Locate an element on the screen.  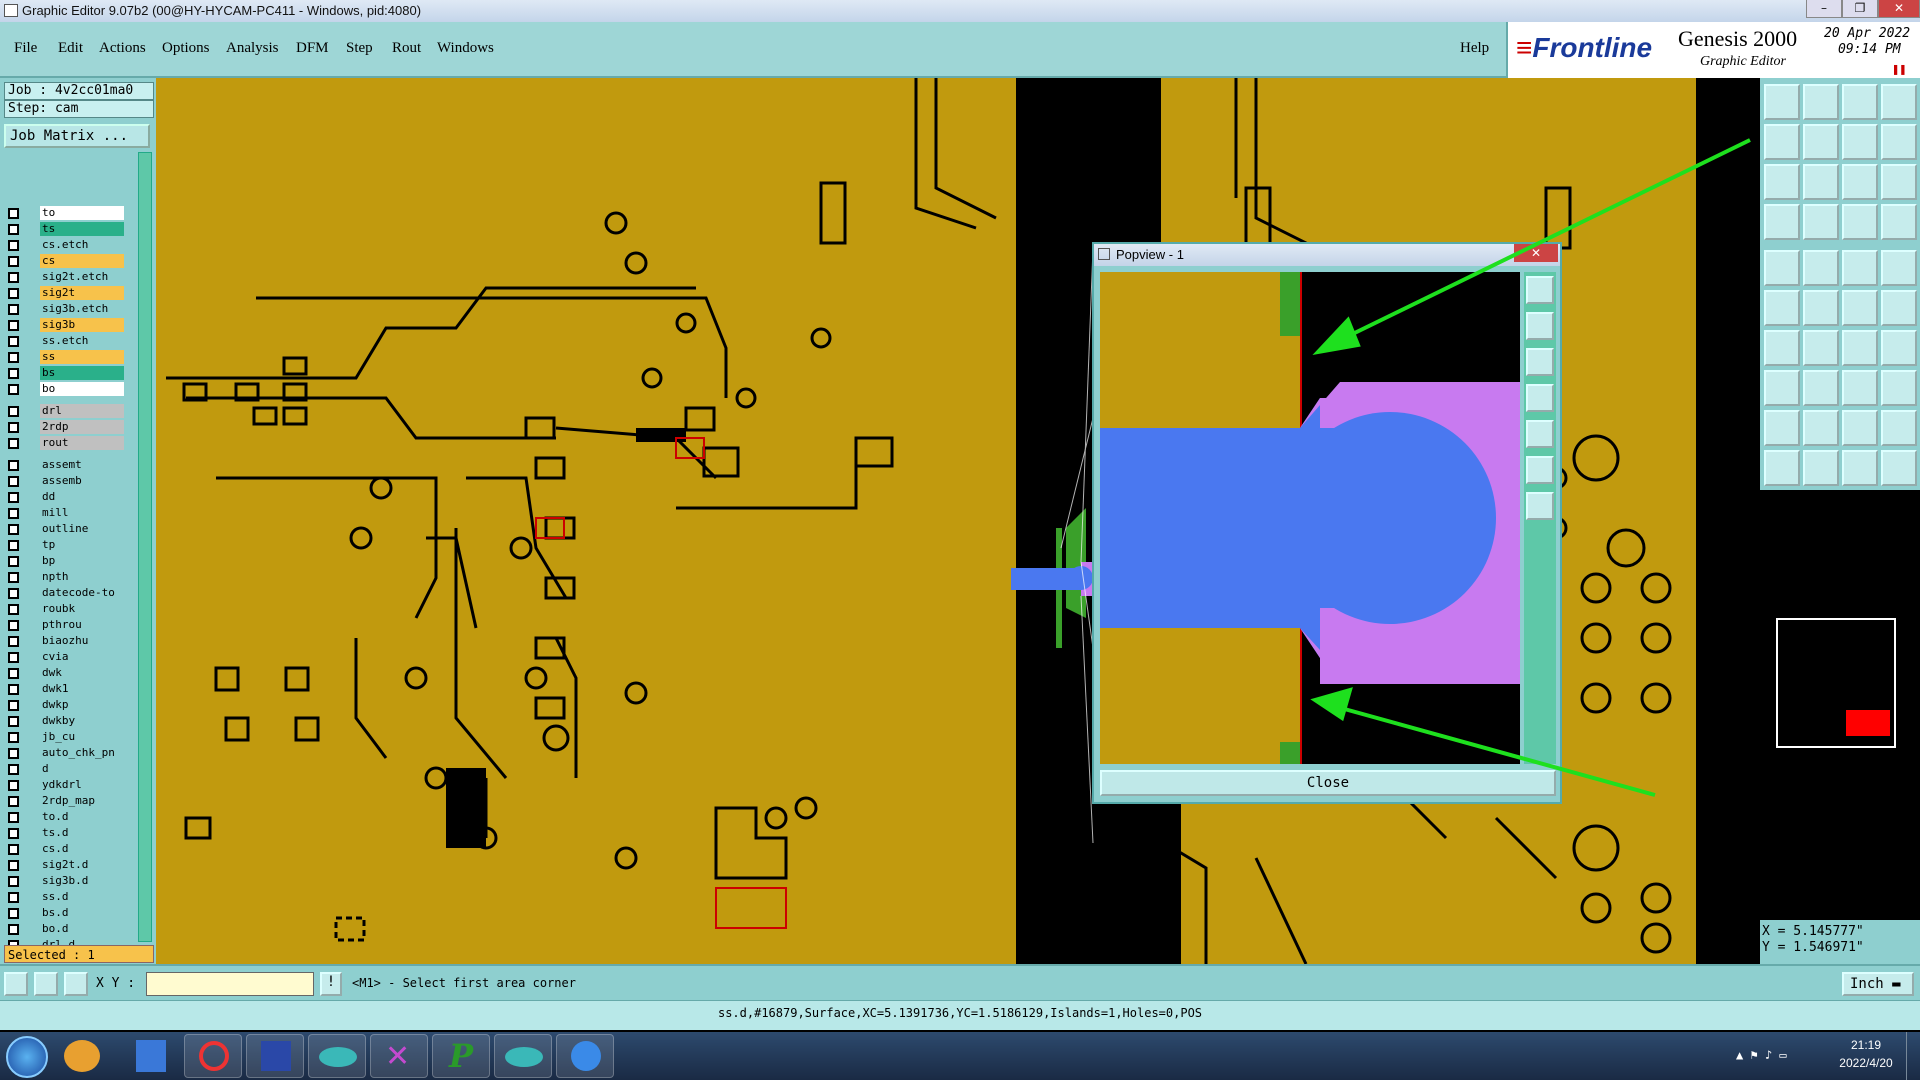
layer-row: bp is located at coordinates (66, 561).